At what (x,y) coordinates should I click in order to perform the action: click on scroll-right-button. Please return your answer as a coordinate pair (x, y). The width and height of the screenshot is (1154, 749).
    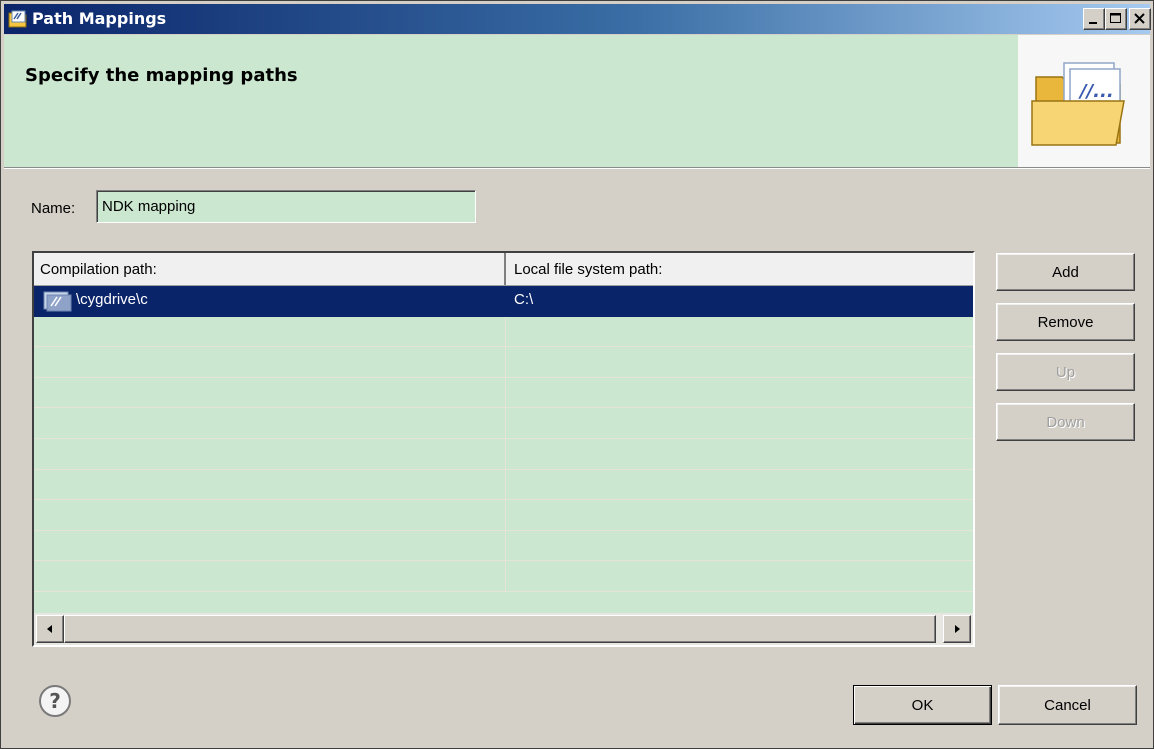
    Looking at the image, I should click on (957, 629).